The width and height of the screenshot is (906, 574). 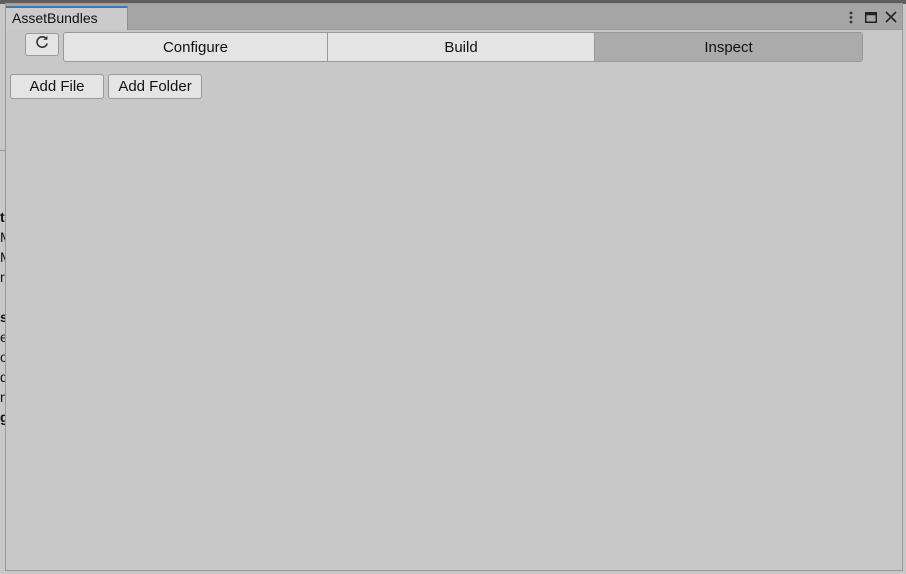 I want to click on window-controls, so click(x=871, y=17).